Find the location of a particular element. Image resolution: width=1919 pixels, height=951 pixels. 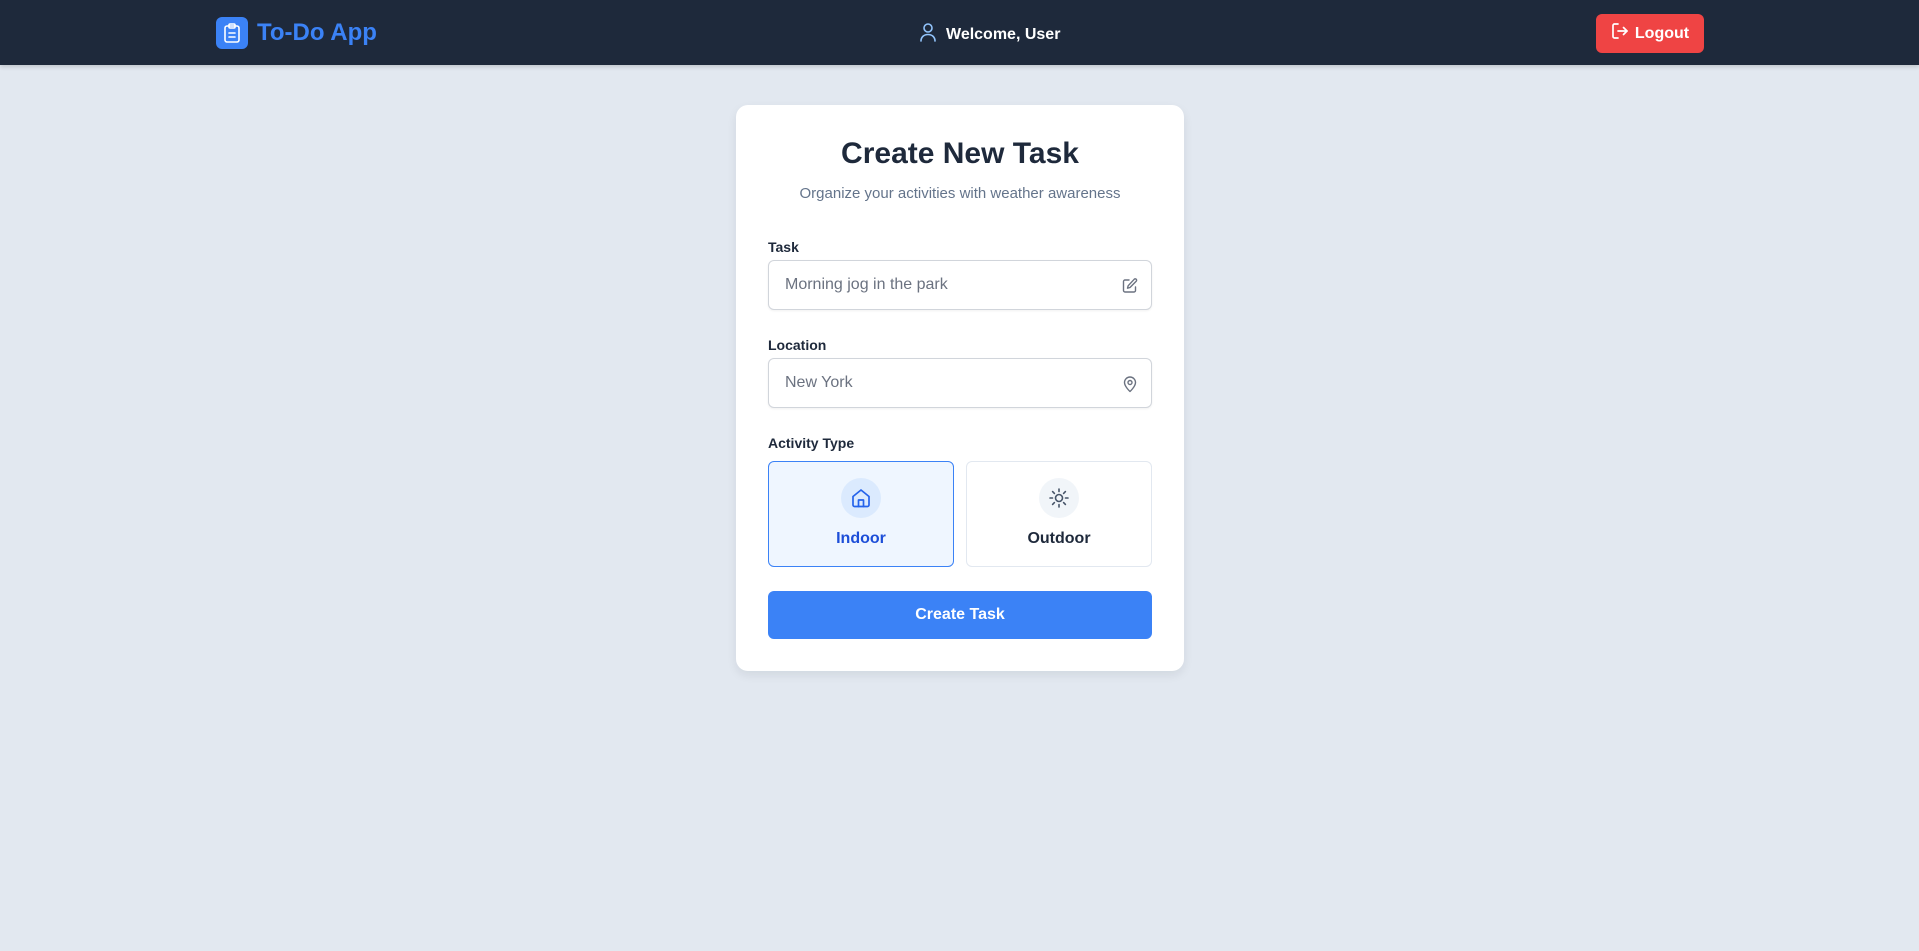

activity-option-indoor: Indoor is located at coordinates (861, 514).